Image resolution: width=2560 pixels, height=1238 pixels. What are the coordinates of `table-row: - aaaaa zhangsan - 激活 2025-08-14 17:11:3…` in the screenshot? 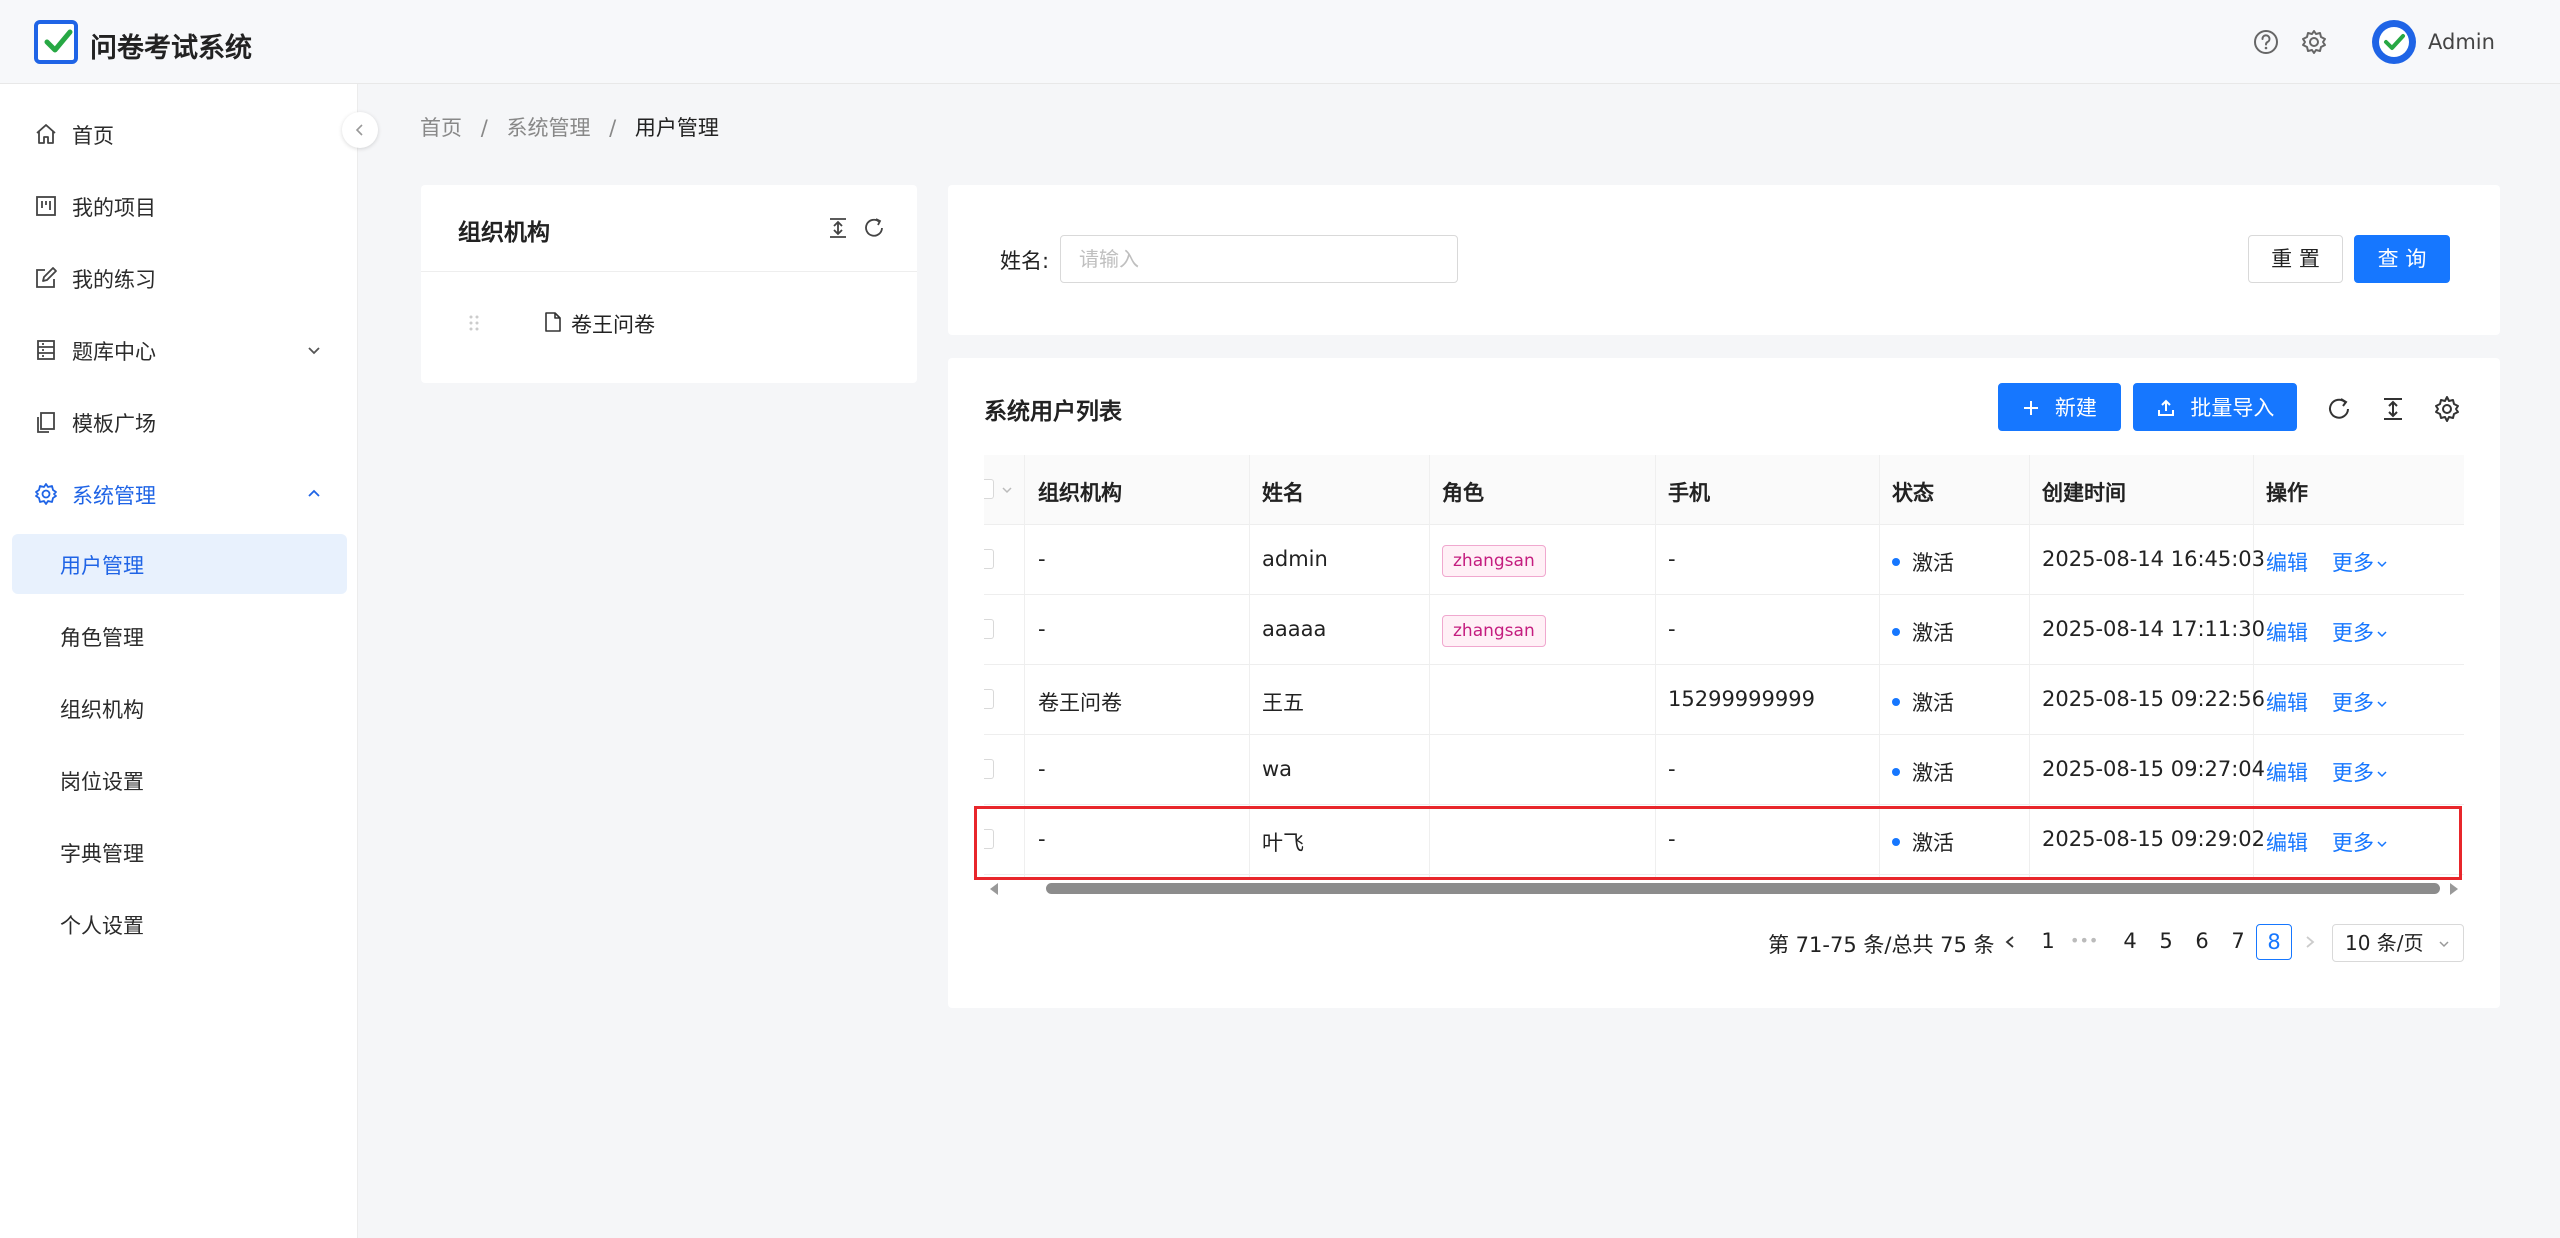 It's located at (1724, 630).